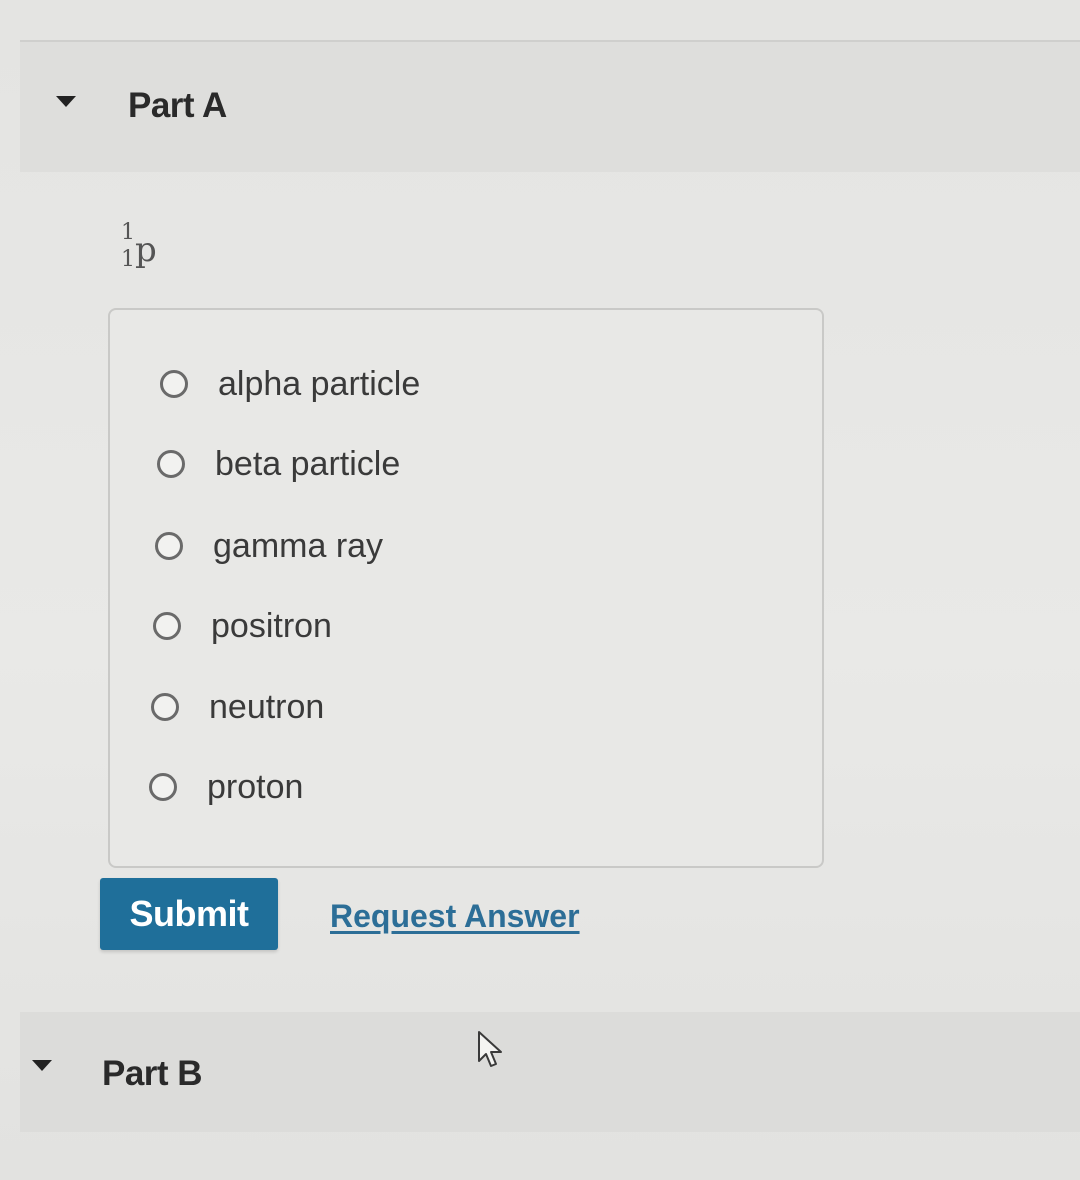 The width and height of the screenshot is (1080, 1180). I want to click on option-label: gamma ray, so click(298, 546).